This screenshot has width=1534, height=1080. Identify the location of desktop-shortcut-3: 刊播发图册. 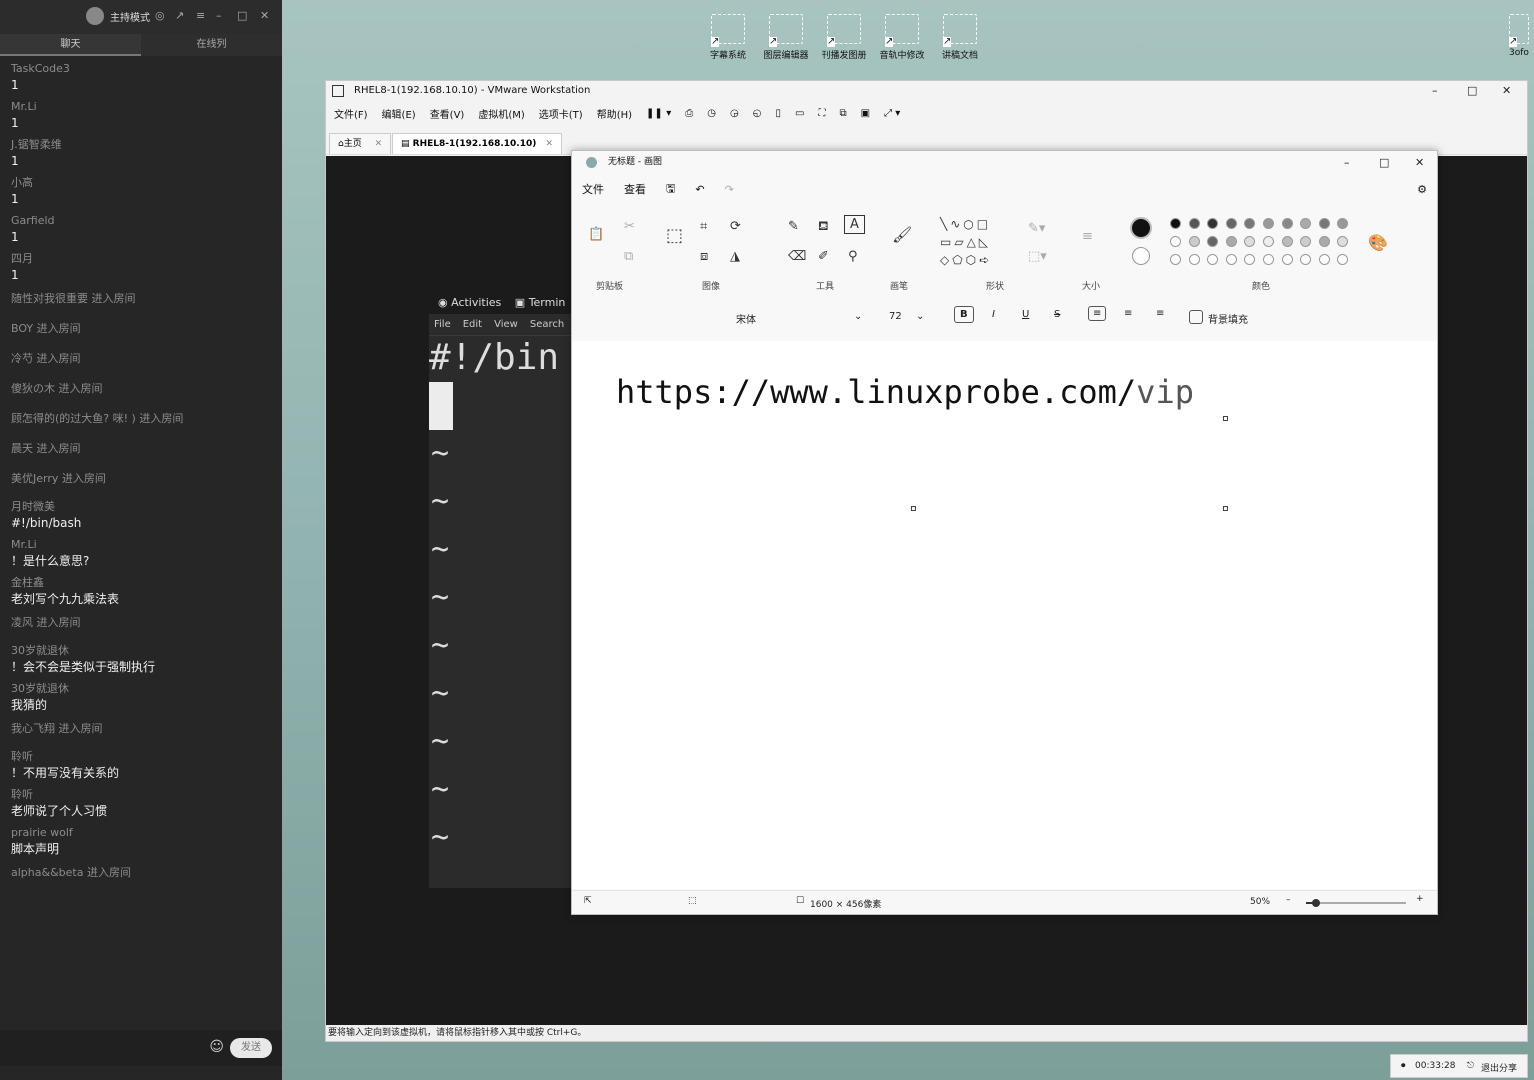
(844, 37).